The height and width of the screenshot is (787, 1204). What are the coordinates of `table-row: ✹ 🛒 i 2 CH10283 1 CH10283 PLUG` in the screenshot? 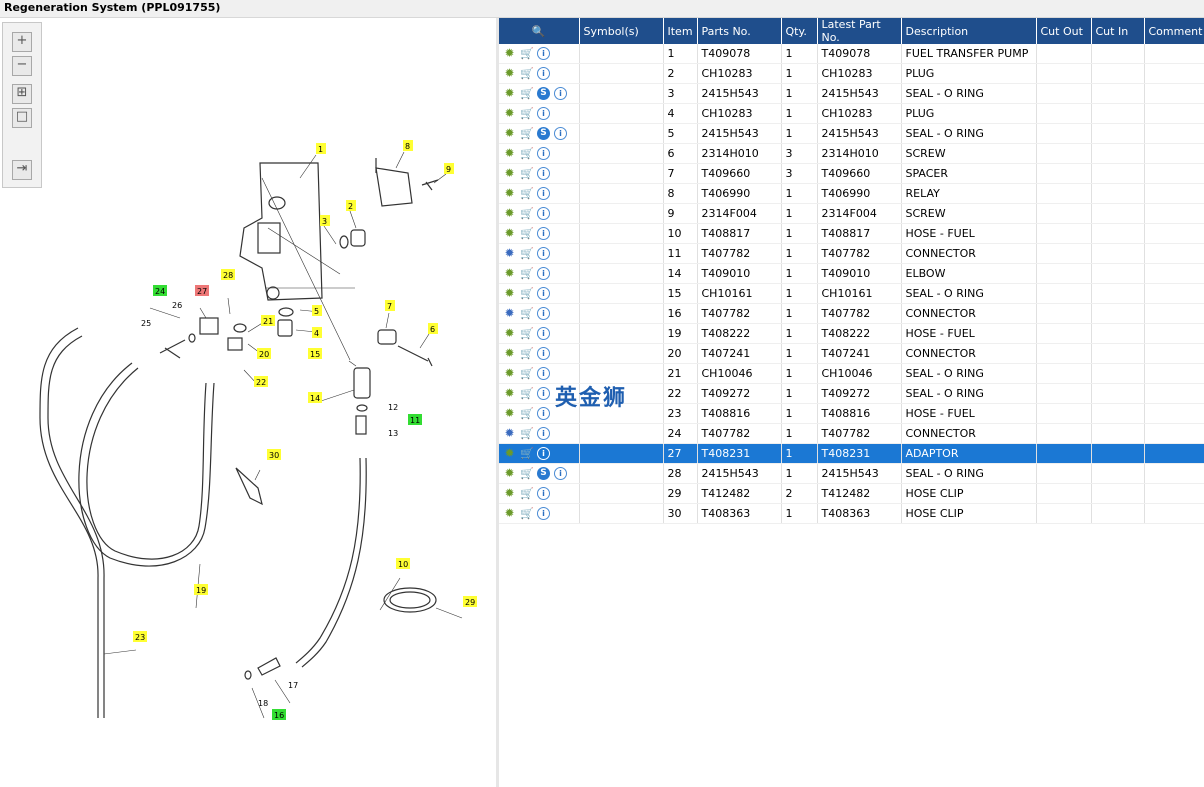 It's located at (851, 73).